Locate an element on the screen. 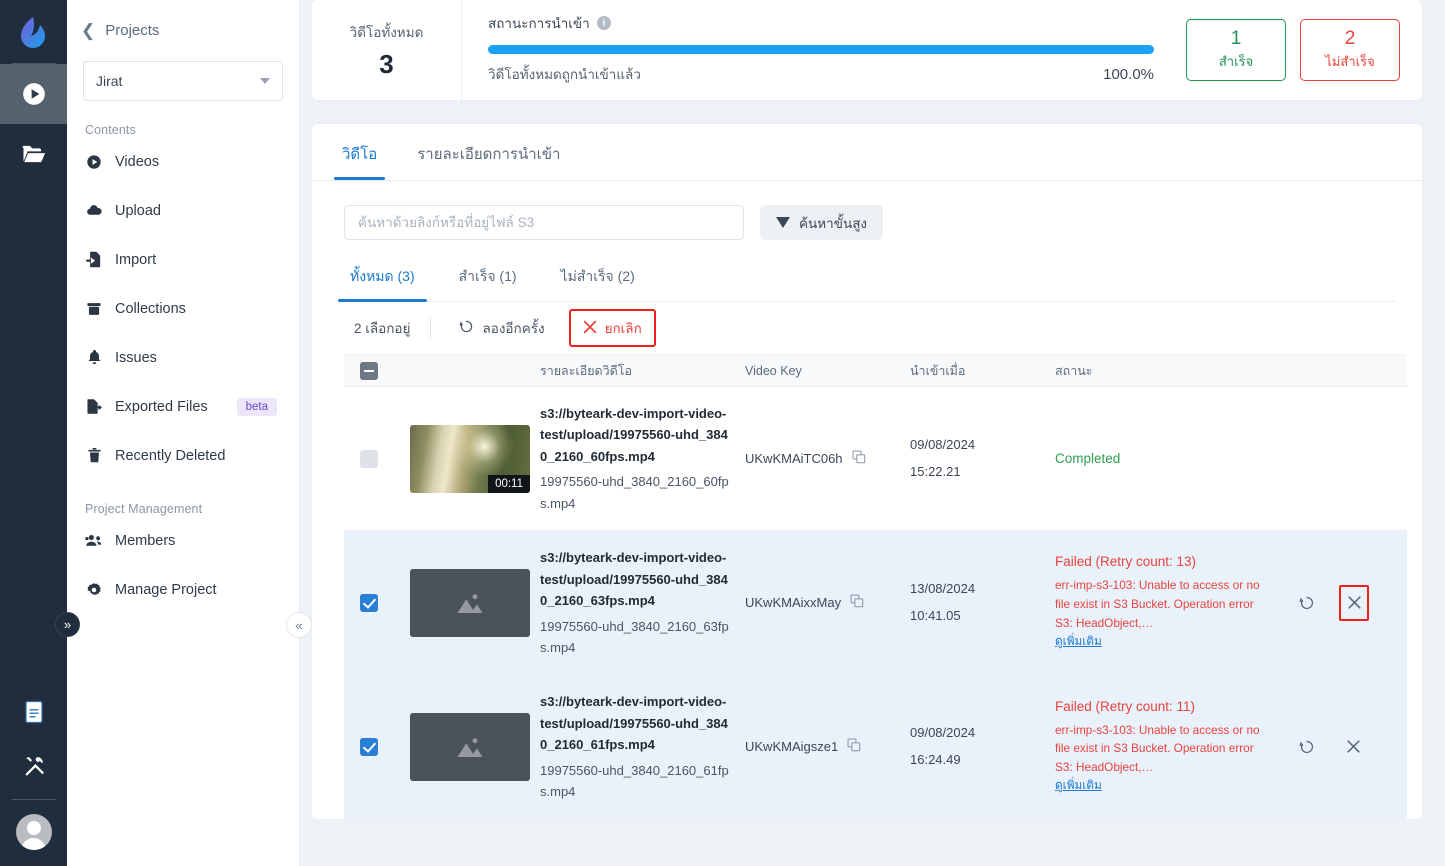  sidebar-item-exported-files: Exported Files beta is located at coordinates (183, 406).